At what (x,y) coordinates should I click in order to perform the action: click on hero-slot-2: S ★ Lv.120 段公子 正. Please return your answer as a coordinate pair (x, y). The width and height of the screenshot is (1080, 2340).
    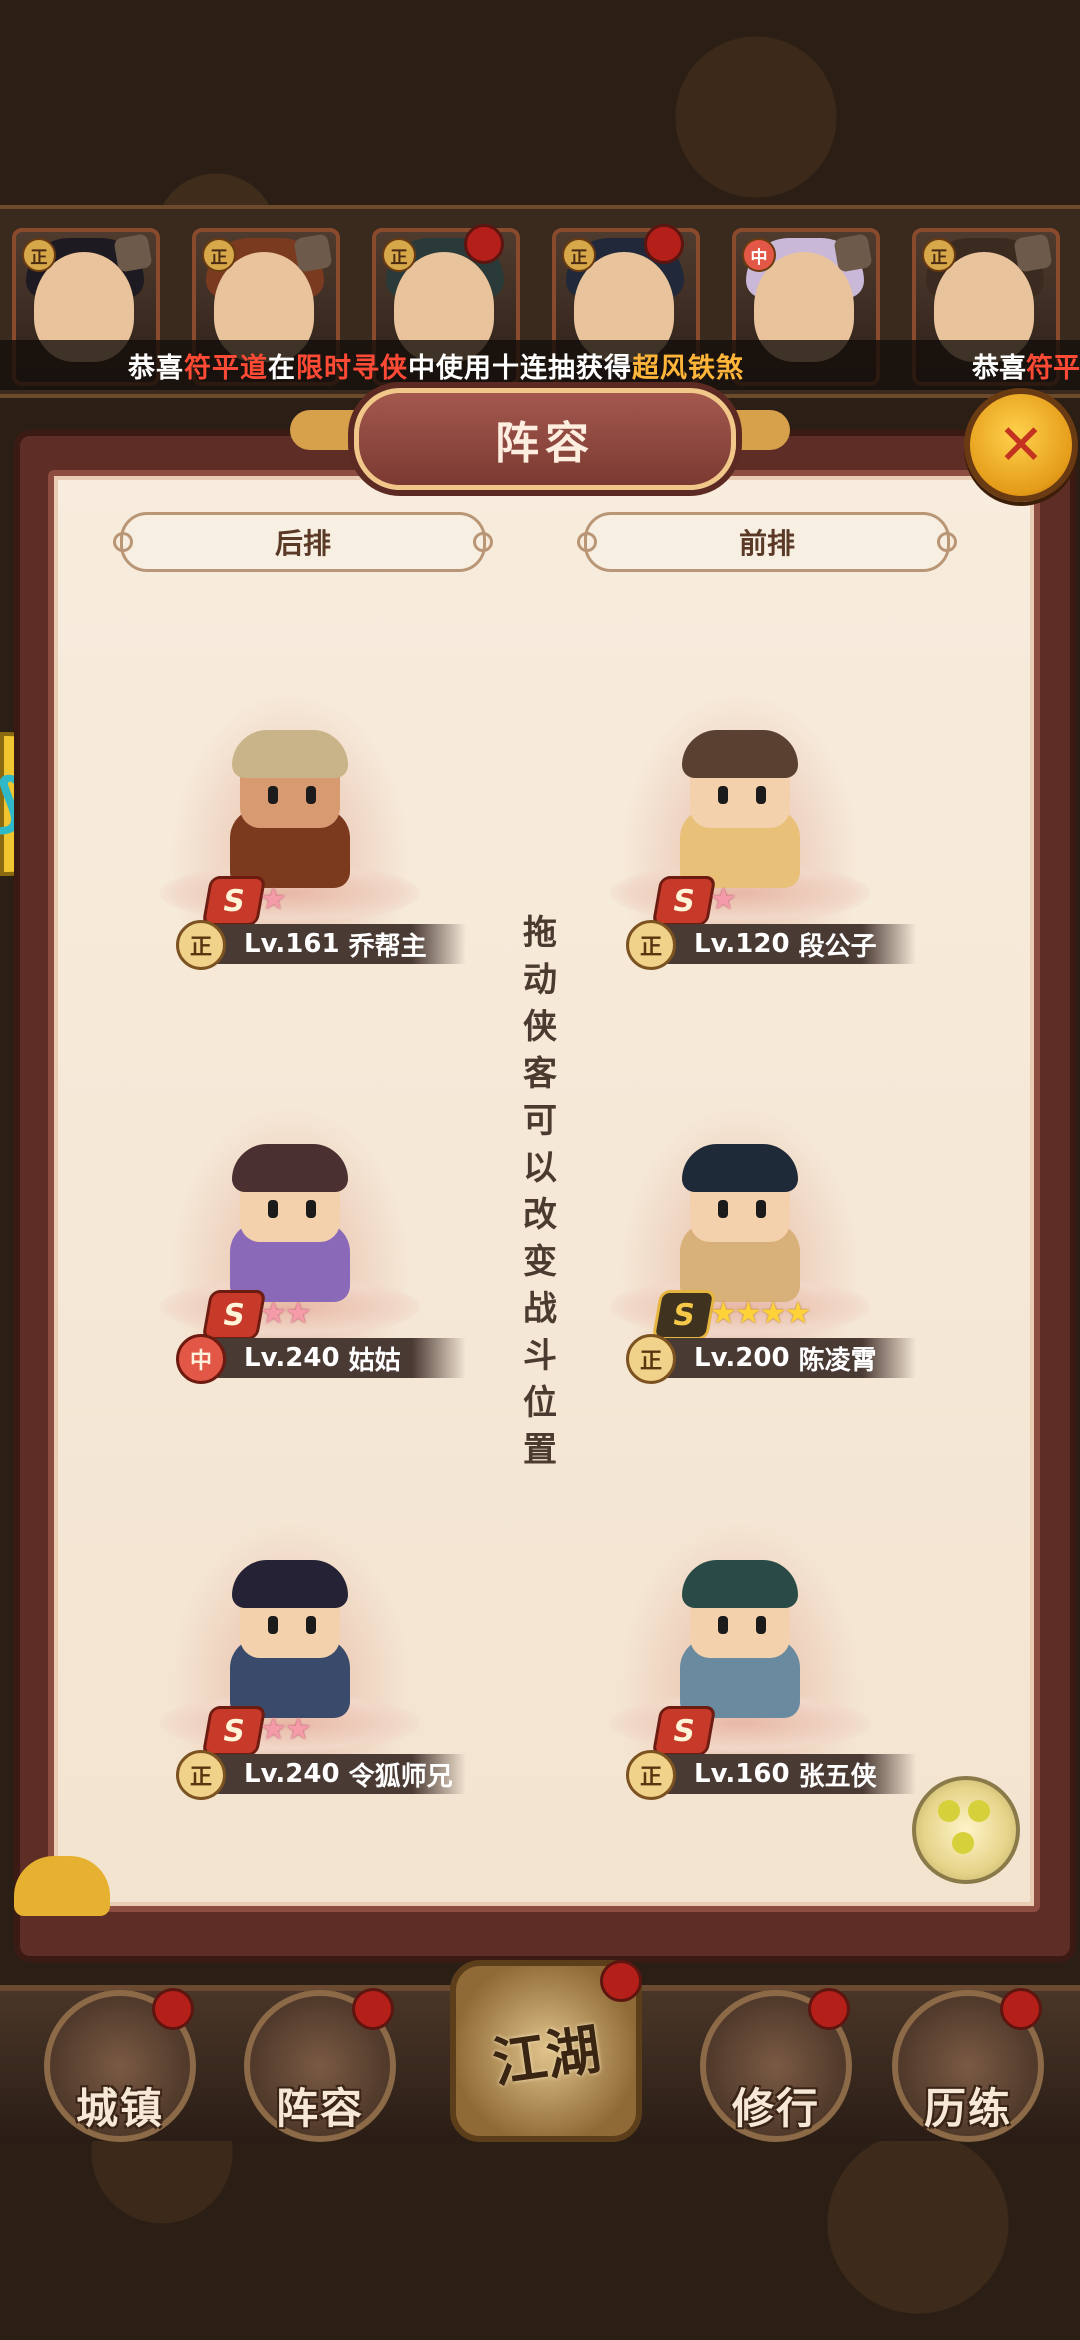
    Looking at the image, I should click on (753, 819).